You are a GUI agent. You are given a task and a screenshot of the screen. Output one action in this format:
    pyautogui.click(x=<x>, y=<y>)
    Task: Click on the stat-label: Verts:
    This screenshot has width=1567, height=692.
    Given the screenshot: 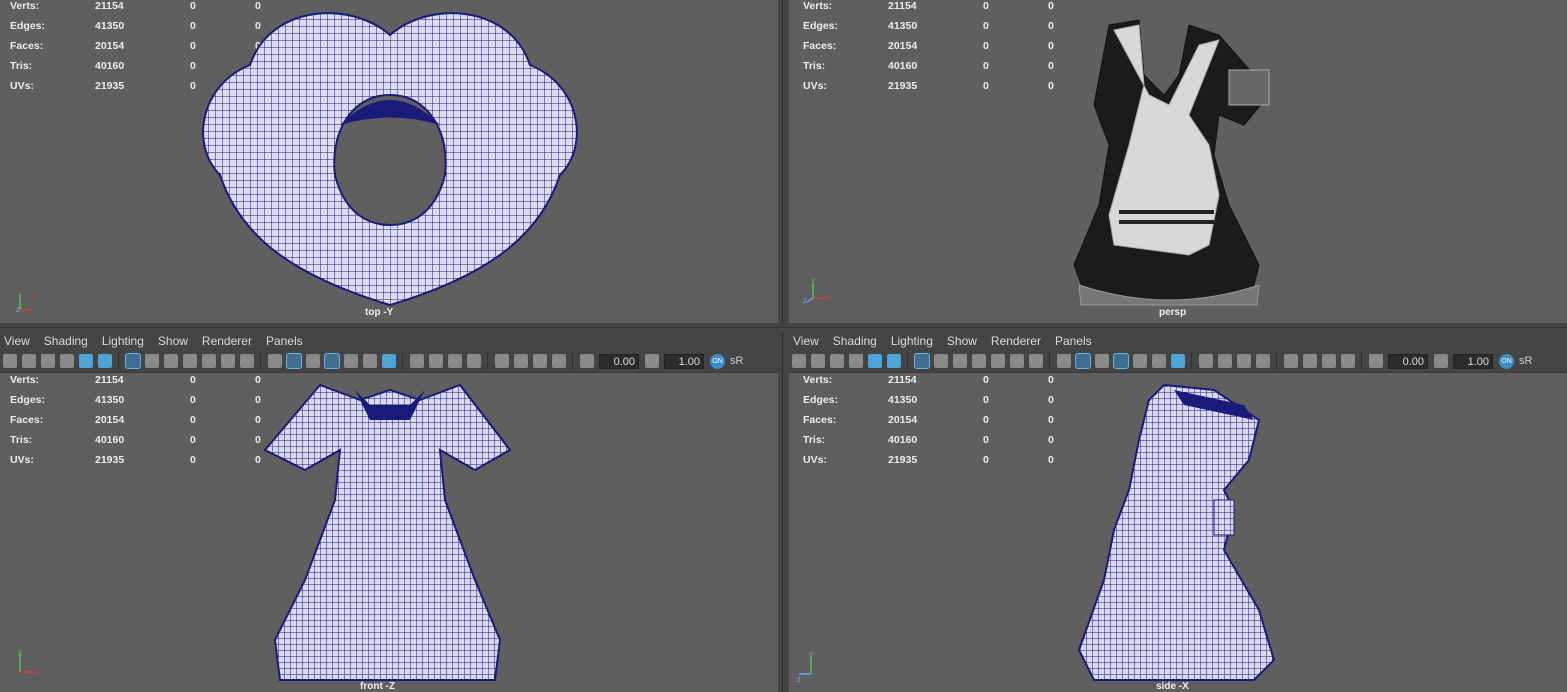 What is the action you would take?
    pyautogui.click(x=25, y=380)
    